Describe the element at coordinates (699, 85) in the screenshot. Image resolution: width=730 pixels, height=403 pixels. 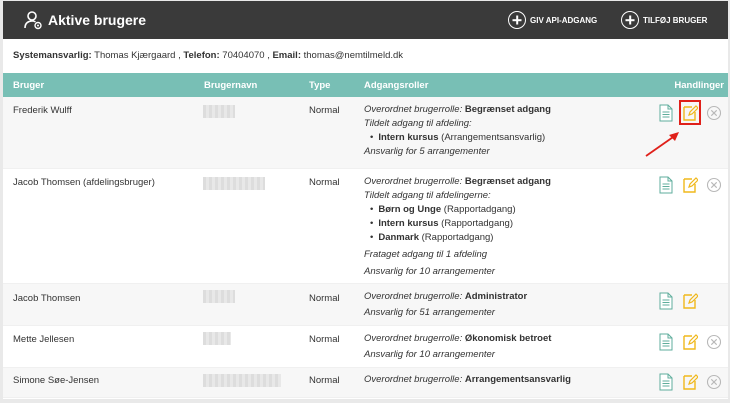
I see `column-header-handlinger: Handlinger` at that location.